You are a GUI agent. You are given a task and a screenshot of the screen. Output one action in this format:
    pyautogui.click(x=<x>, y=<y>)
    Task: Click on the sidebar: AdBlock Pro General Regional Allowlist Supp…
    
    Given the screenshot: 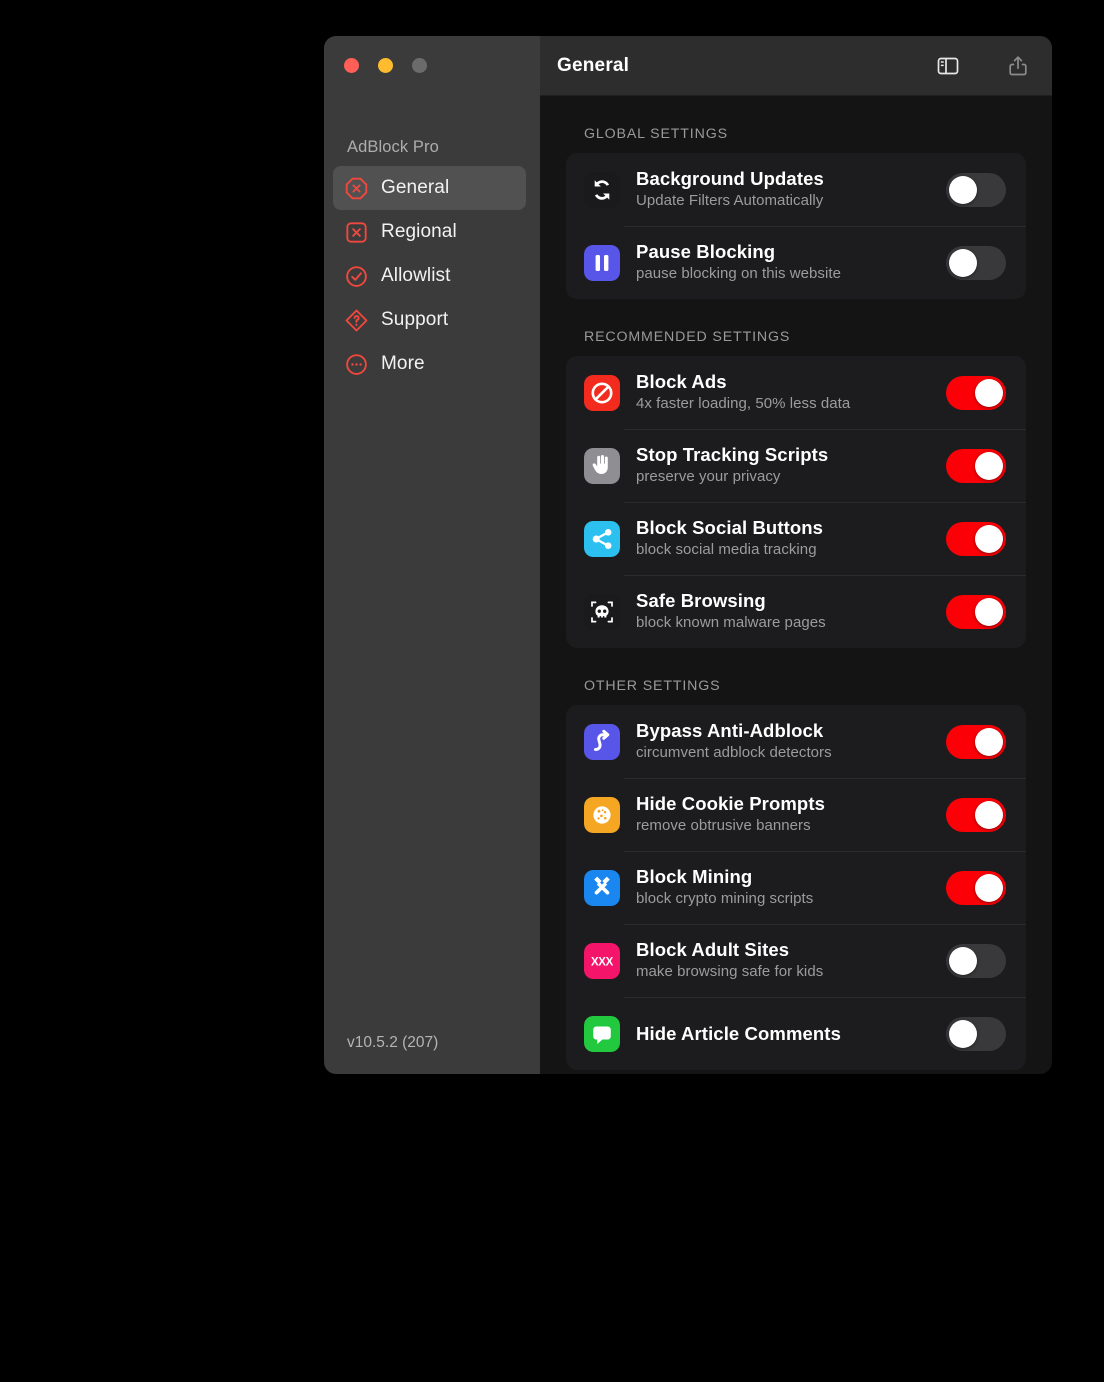 What is the action you would take?
    pyautogui.click(x=432, y=555)
    